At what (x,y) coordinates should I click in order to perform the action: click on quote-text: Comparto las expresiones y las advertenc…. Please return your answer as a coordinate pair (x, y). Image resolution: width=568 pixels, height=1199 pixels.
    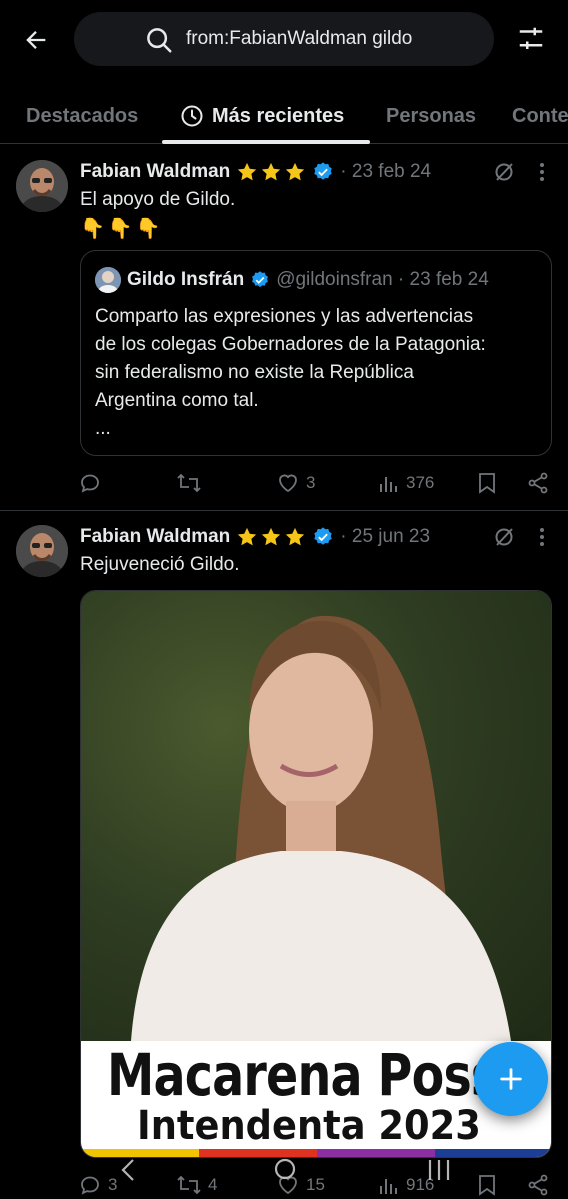
    Looking at the image, I should click on (318, 373).